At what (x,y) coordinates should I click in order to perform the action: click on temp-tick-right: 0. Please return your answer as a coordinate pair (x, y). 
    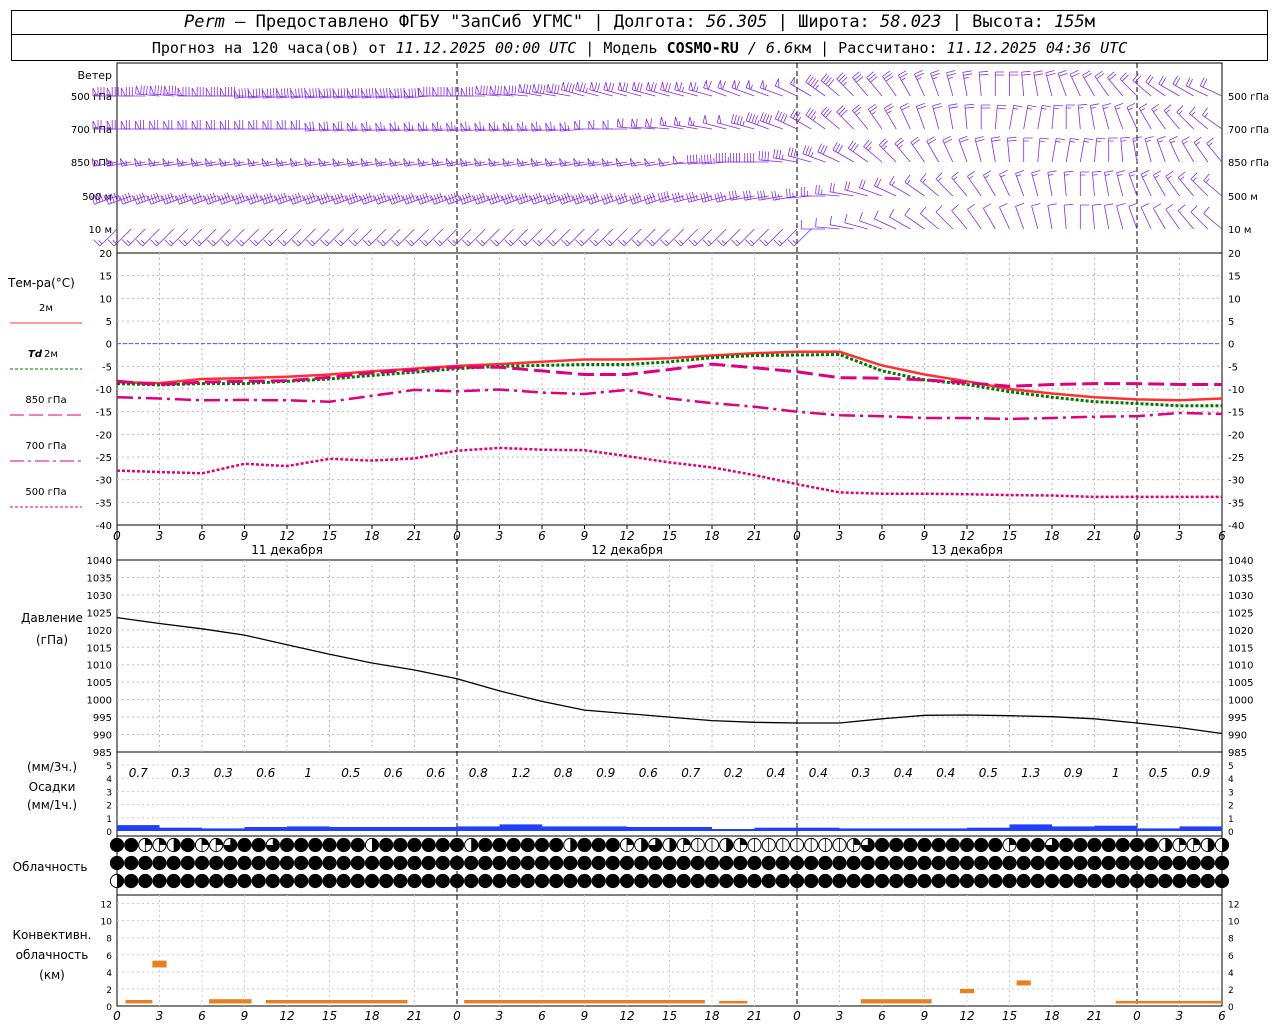
    Looking at the image, I should click on (1231, 345).